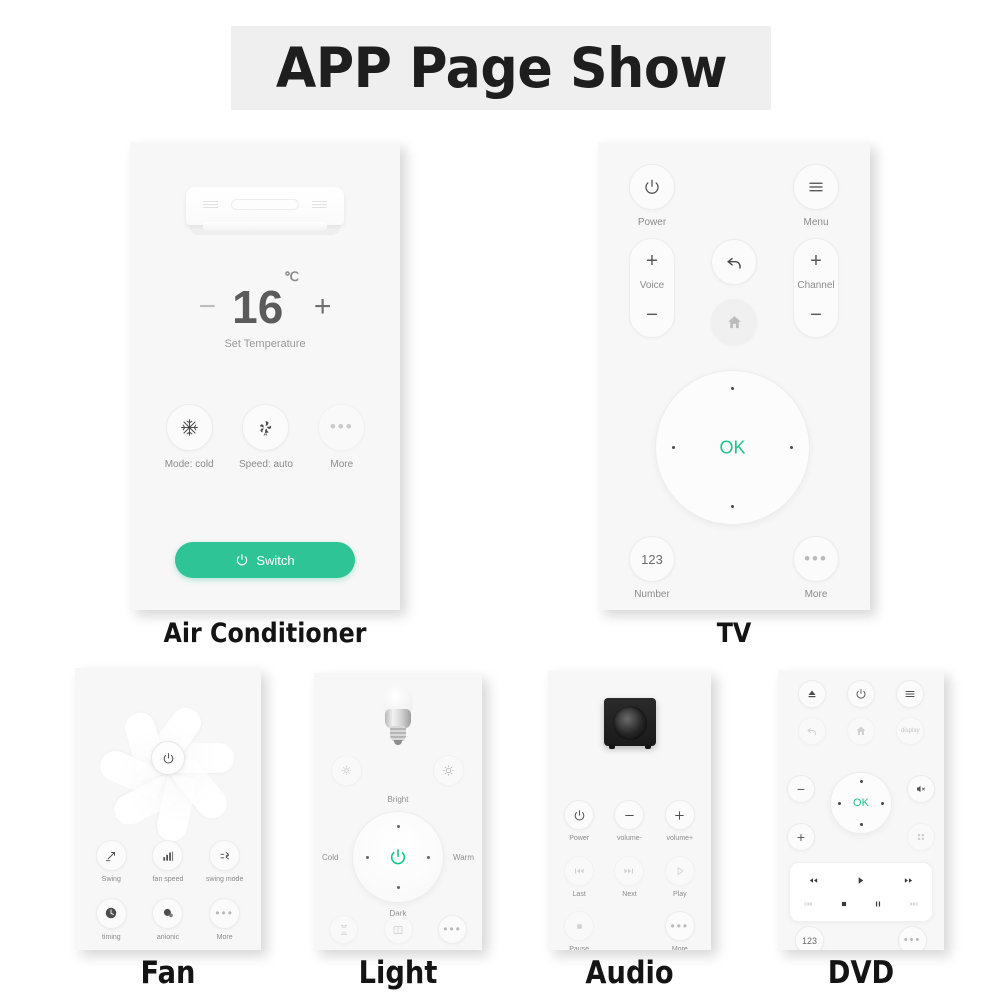 Image resolution: width=1000 pixels, height=1000 pixels. What do you see at coordinates (808, 904) in the screenshot?
I see `dvd-previous-button` at bounding box center [808, 904].